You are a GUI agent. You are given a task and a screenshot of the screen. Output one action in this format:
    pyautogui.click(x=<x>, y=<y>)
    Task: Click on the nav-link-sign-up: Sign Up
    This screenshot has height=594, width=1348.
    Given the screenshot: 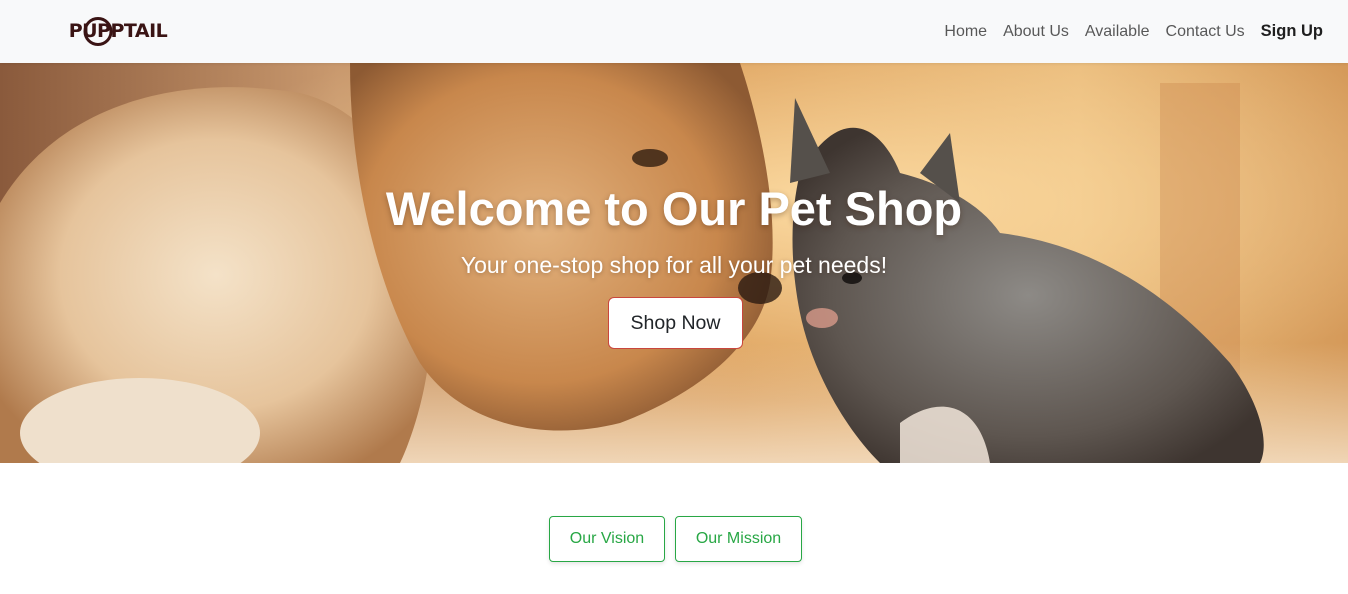 What is the action you would take?
    pyautogui.click(x=1292, y=31)
    